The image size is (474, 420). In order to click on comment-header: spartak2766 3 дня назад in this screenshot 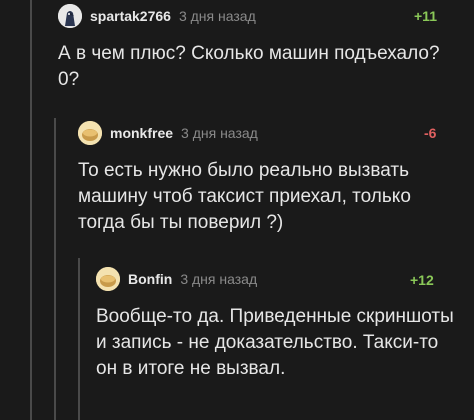, I will do `click(258, 16)`.